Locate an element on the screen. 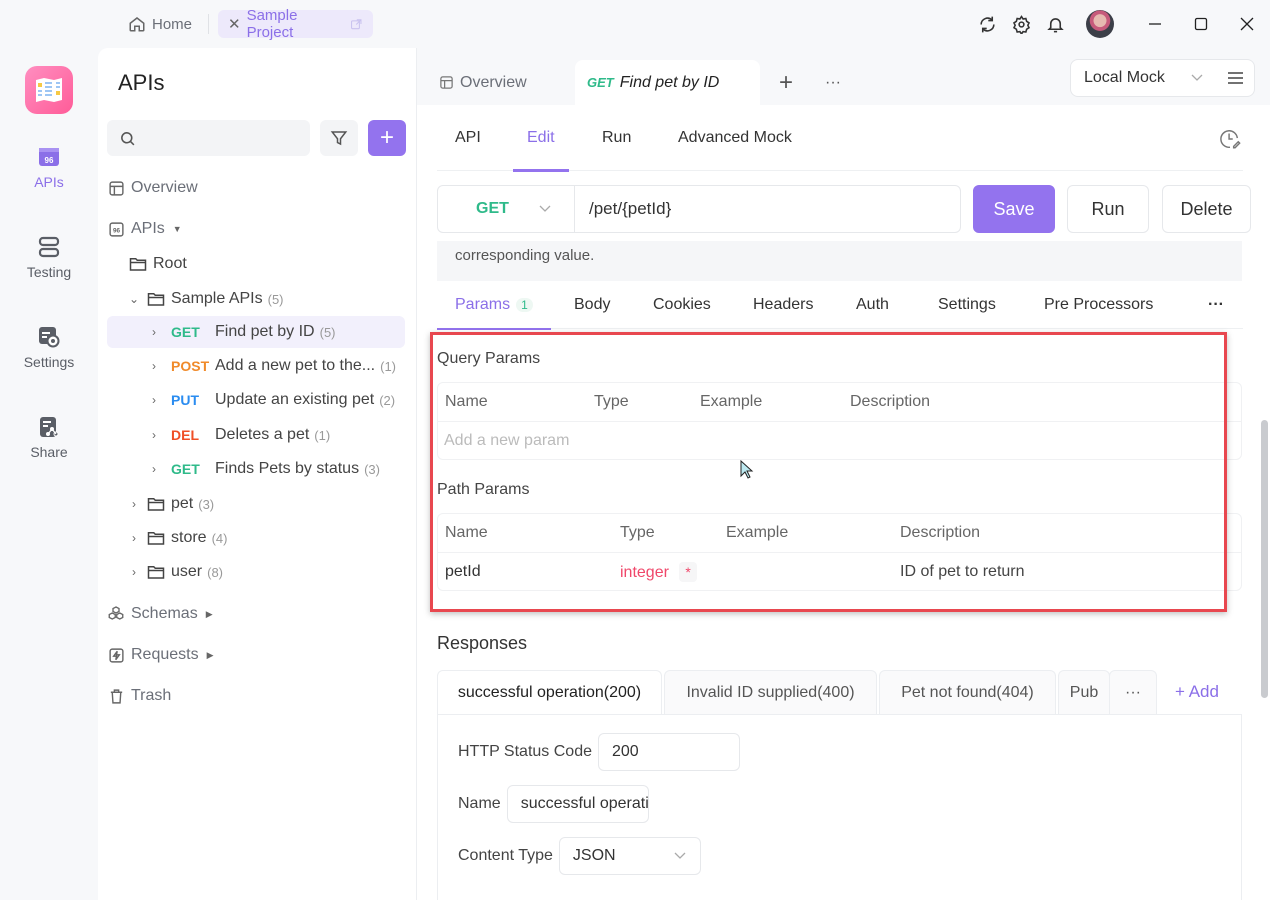 The width and height of the screenshot is (1270, 900). response-name-input: successful operation is located at coordinates (577, 804).